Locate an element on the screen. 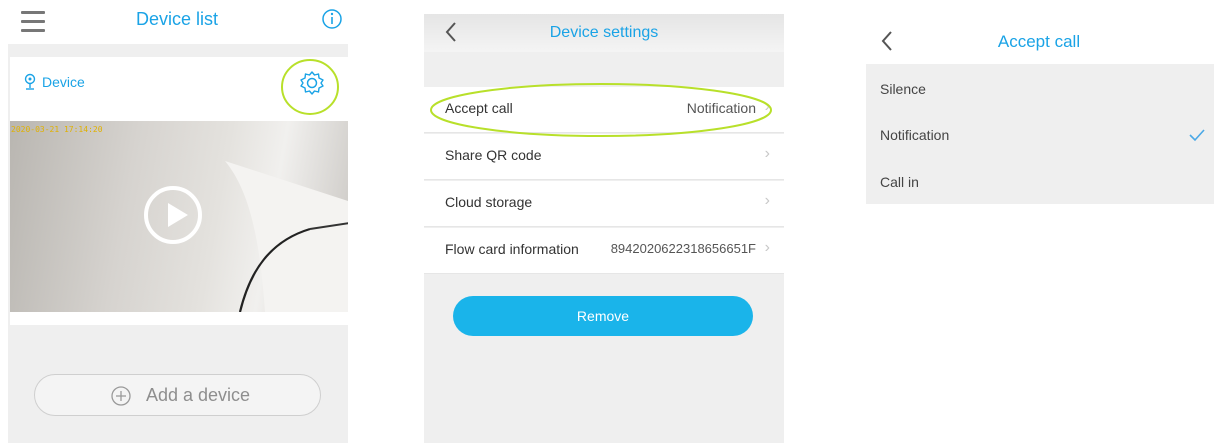 This screenshot has height=443, width=1214. row-label: Flow card information is located at coordinates (512, 249).